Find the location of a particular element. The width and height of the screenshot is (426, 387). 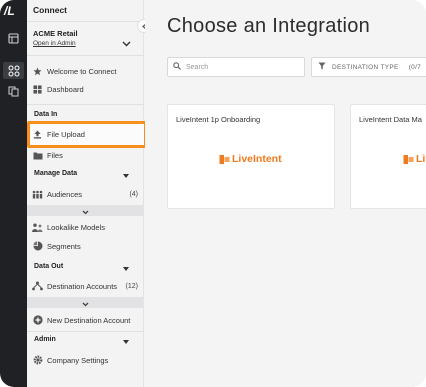

sidebar-item-lookalike-models: Lookalike Models is located at coordinates (85, 227).